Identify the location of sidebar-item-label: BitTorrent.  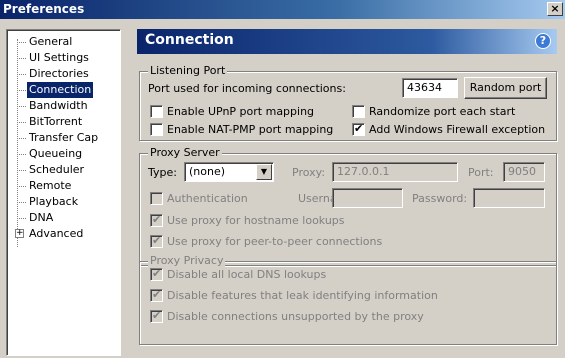
(56, 121).